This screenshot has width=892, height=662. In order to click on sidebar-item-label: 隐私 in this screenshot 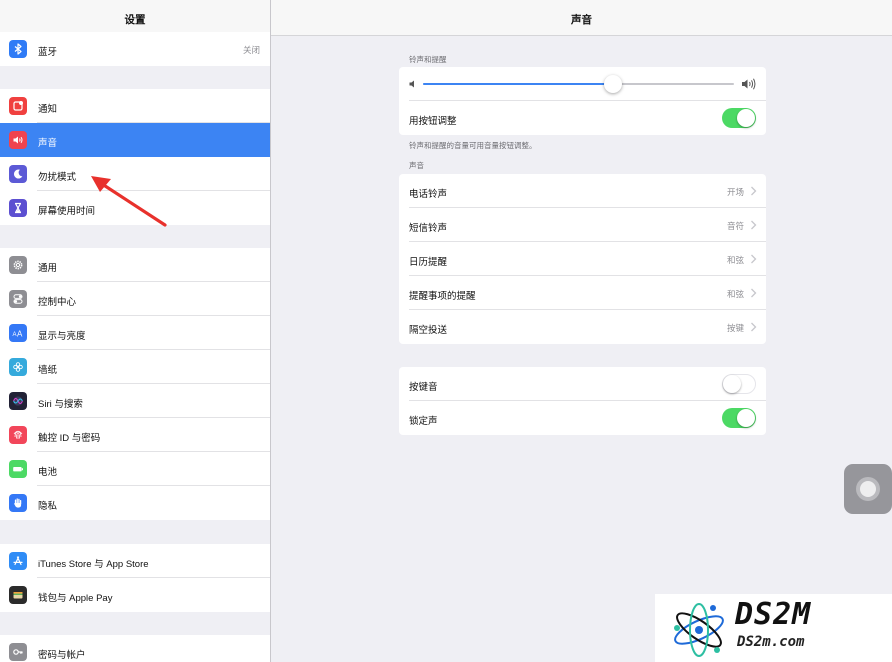, I will do `click(48, 506)`.